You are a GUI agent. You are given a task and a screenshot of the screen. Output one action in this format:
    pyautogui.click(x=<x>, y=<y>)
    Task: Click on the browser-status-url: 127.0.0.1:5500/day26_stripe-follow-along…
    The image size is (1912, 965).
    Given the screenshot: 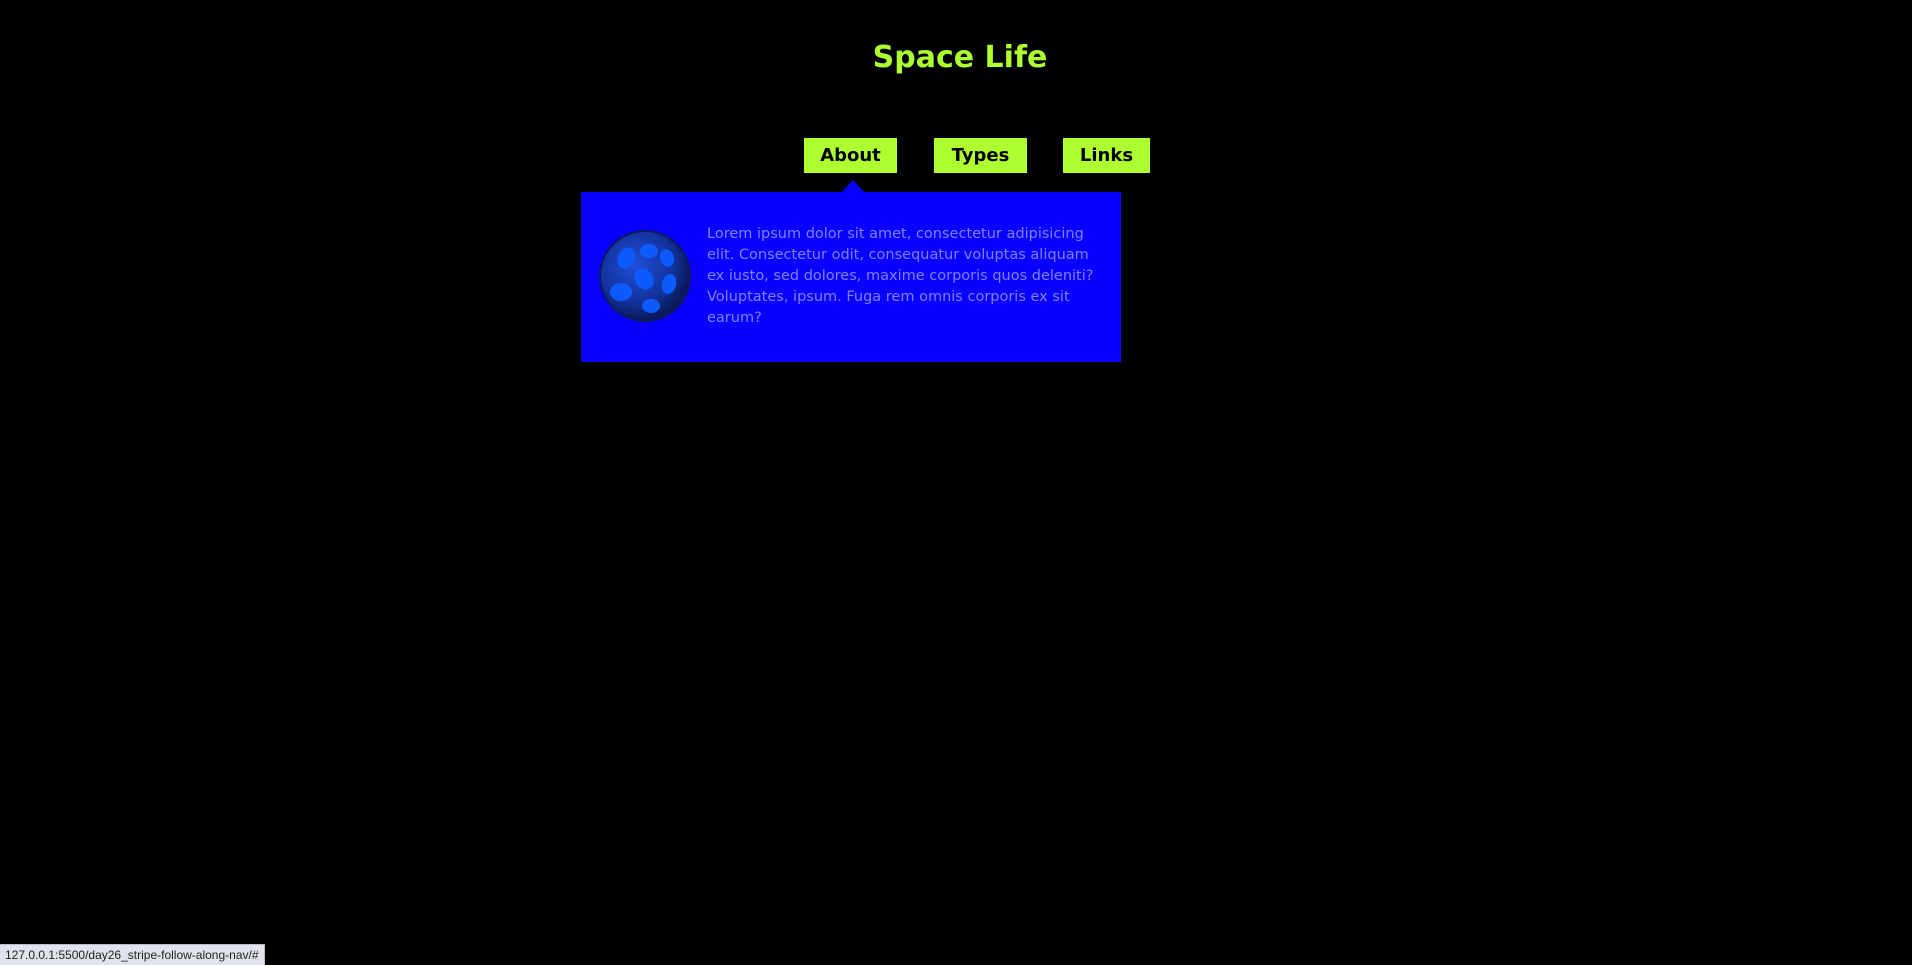 What is the action you would take?
    pyautogui.click(x=132, y=954)
    